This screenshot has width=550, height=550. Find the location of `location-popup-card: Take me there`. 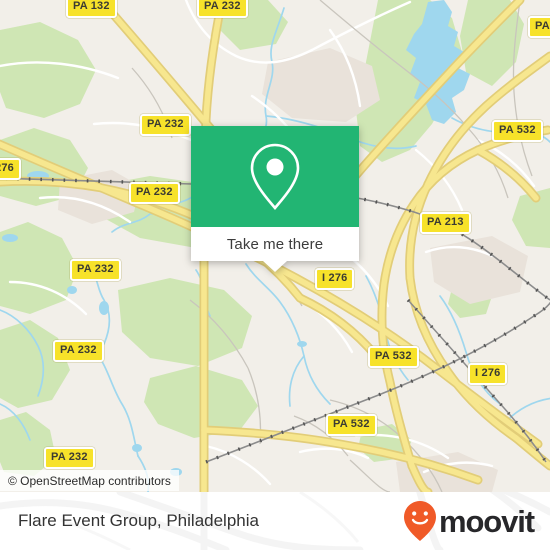

location-popup-card: Take me there is located at coordinates (275, 199).